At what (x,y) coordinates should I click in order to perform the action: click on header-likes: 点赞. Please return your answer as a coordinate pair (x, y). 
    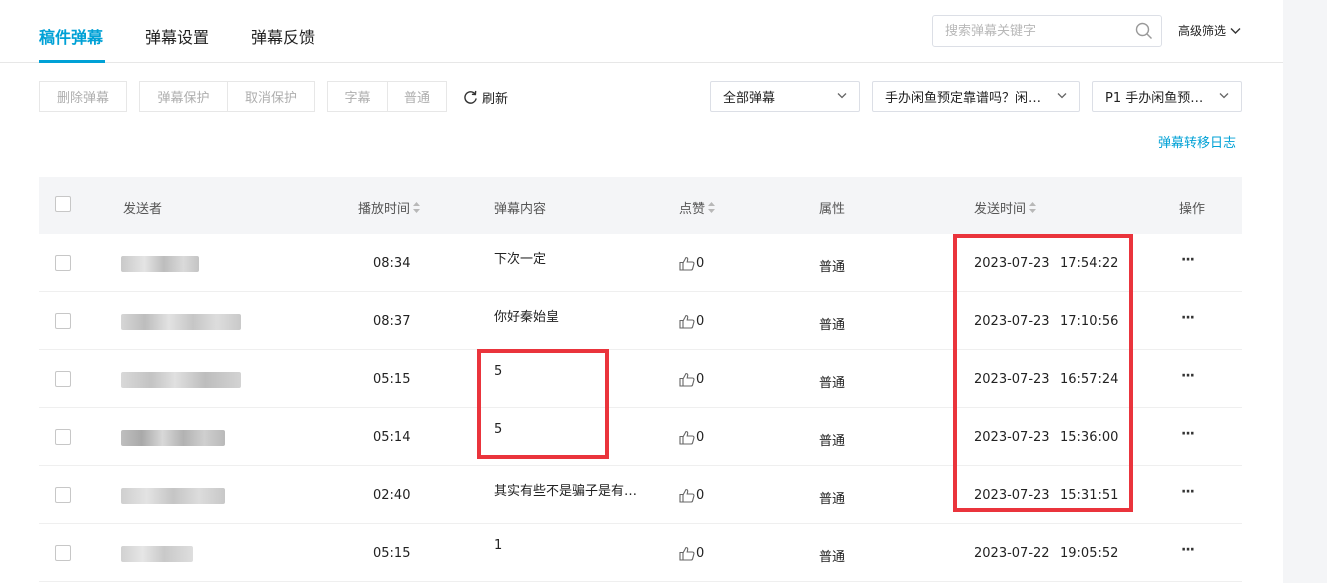
    Looking at the image, I should click on (697, 207).